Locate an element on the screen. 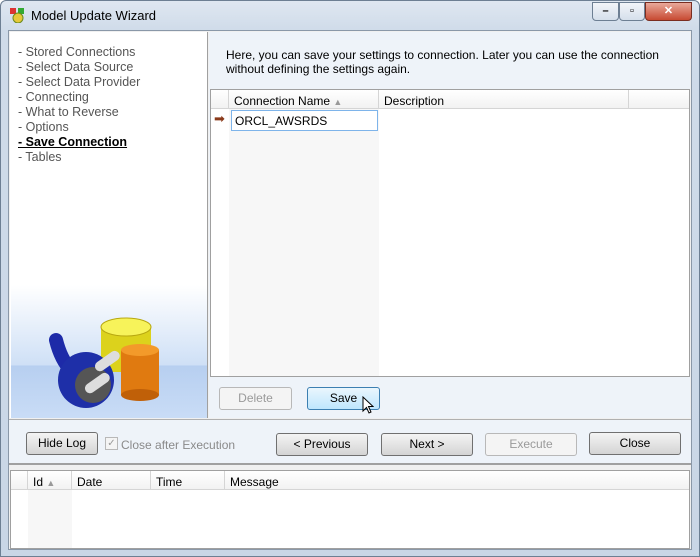 The image size is (700, 557). column-header-description: Description is located at coordinates (504, 99).